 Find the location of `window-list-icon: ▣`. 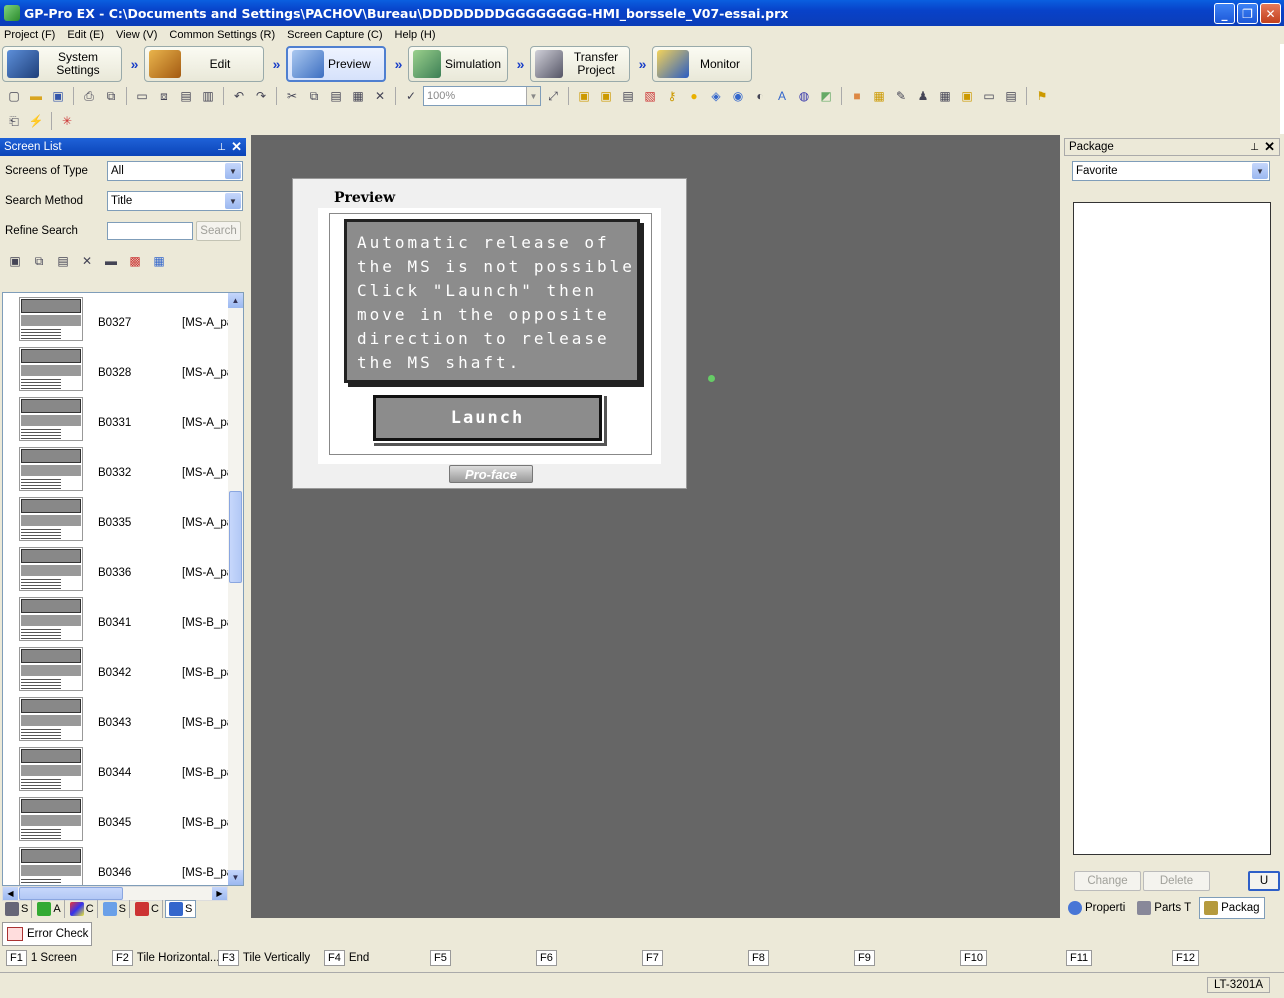

window-list-icon: ▣ is located at coordinates (606, 96).